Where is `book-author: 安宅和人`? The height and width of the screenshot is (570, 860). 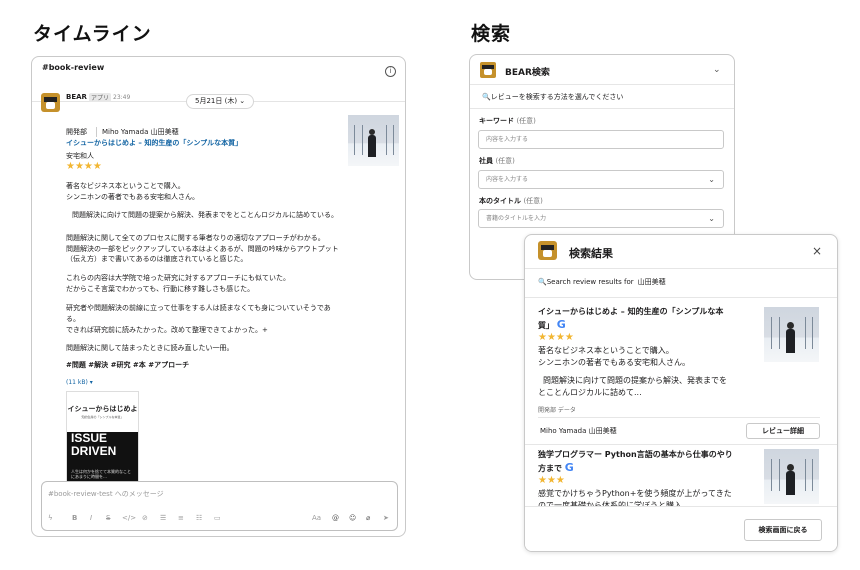
book-author: 安宅和人 is located at coordinates (80, 156).